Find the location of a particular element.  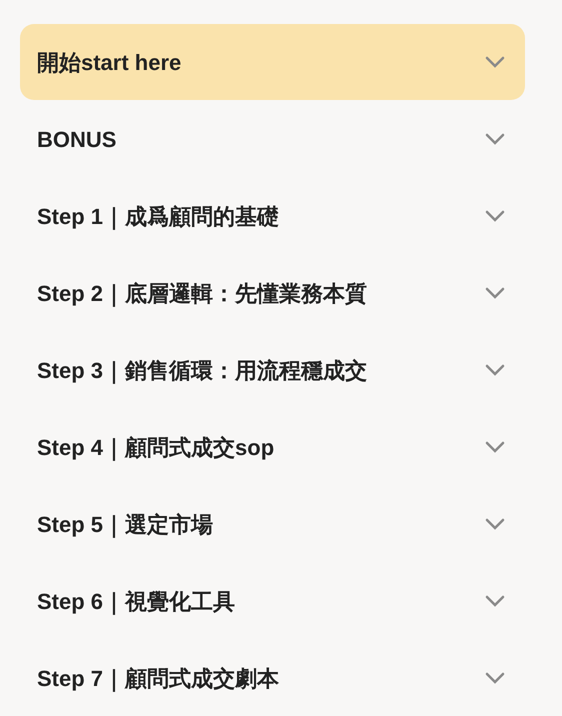

menu-item: Step 6｜視覺化工具 is located at coordinates (272, 601).